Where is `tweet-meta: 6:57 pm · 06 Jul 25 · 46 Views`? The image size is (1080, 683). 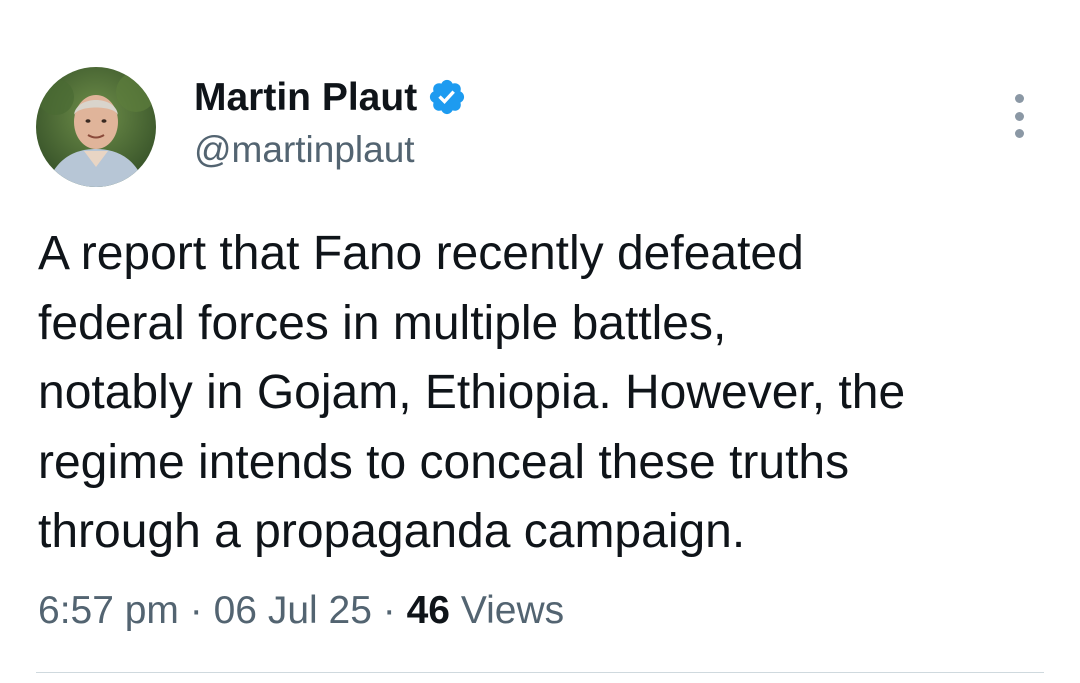
tweet-meta: 6:57 pm · 06 Jul 25 · 46 Views is located at coordinates (301, 611).